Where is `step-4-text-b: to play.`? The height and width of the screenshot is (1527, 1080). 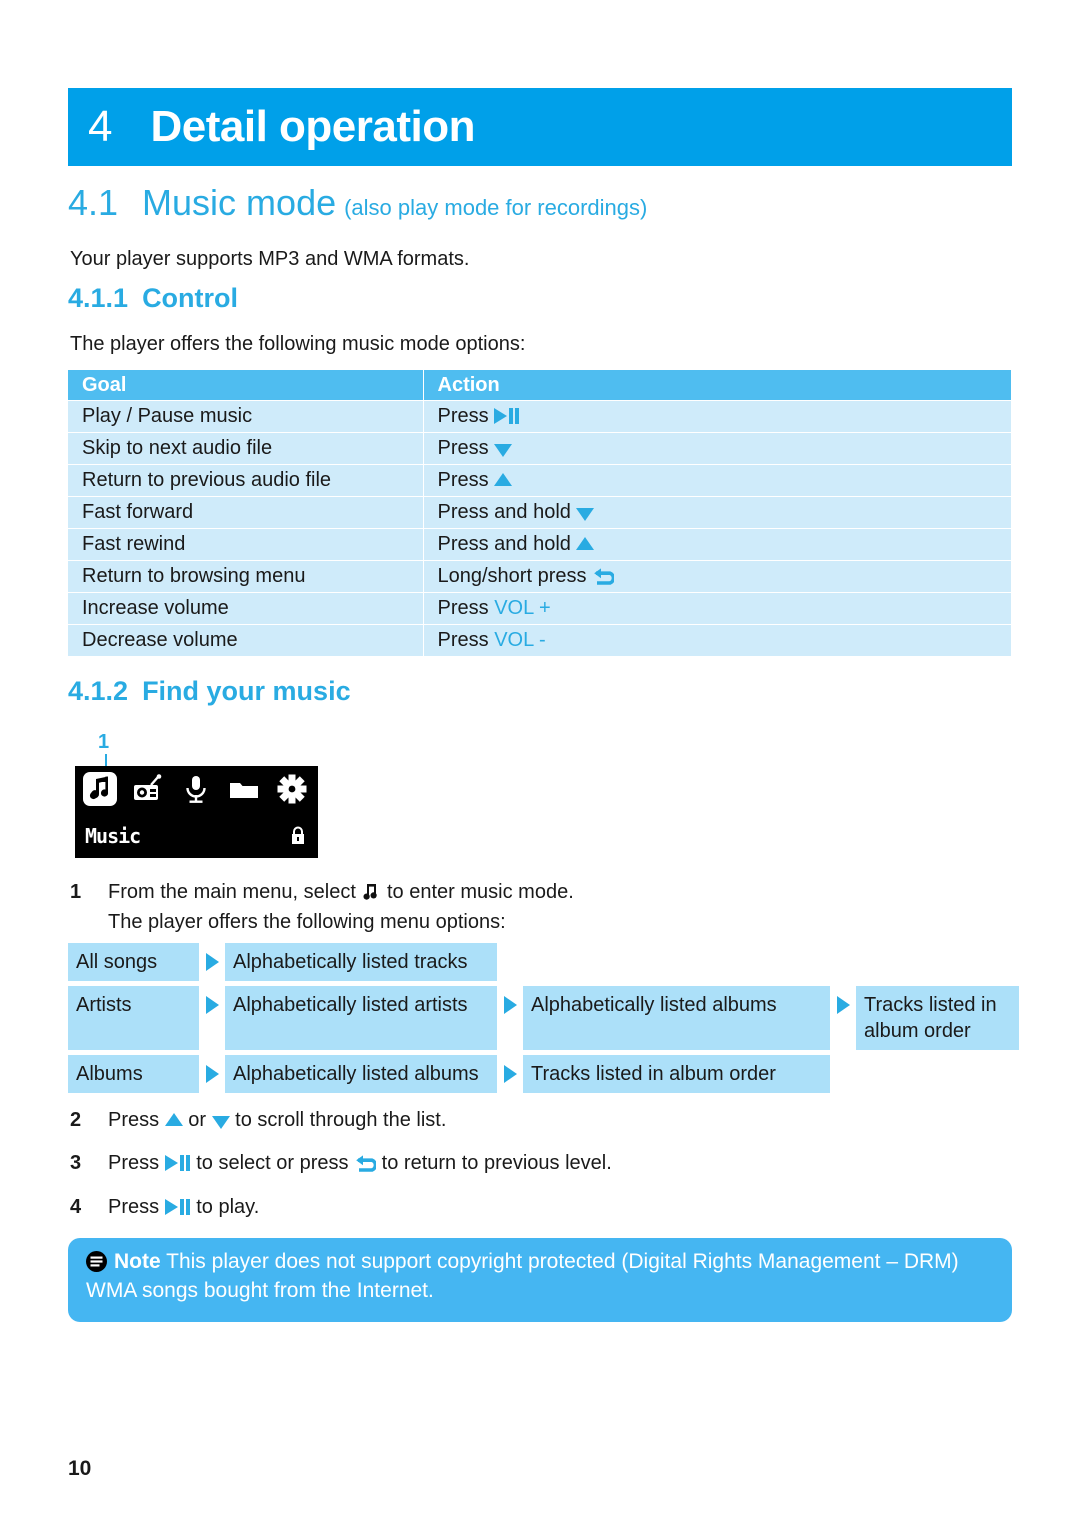
step-4-text-b: to play. is located at coordinates (228, 1207).